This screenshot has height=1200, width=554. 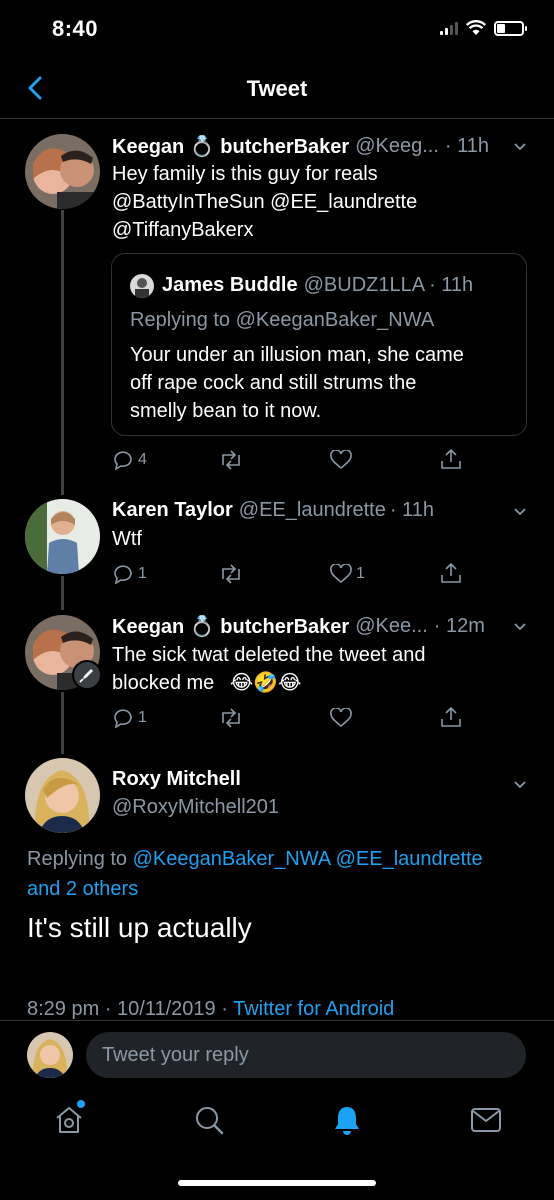 What do you see at coordinates (308, 859) in the screenshot?
I see `replying-mentions: @KeeganBaker_NWA @EE_laundrette` at bounding box center [308, 859].